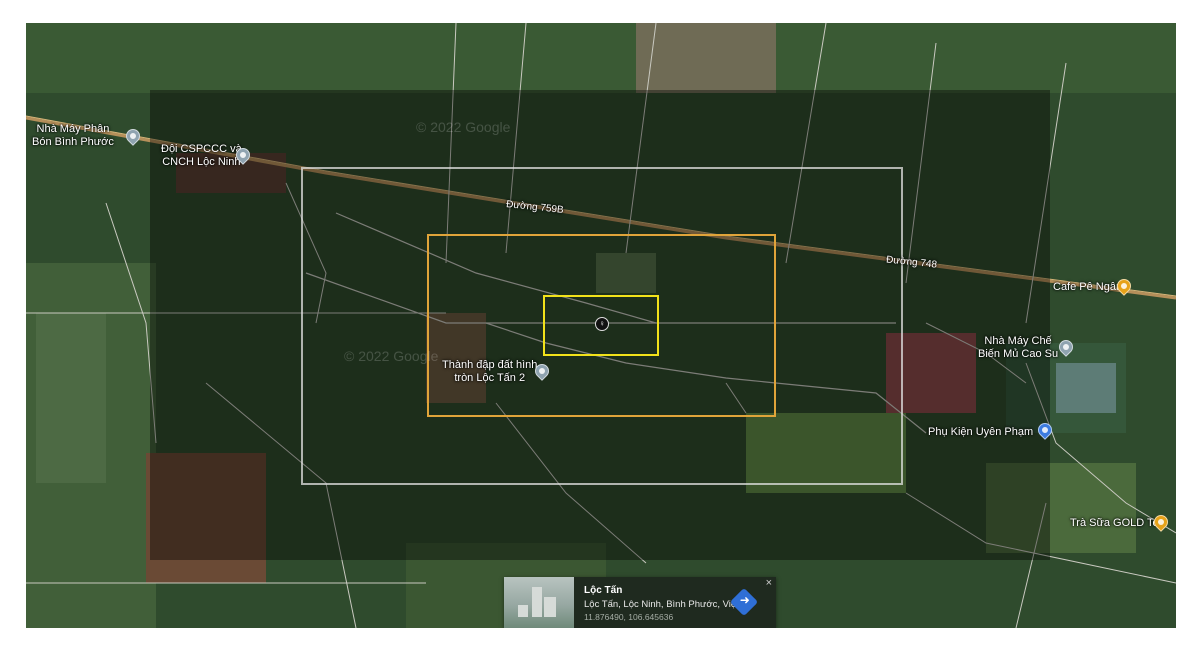 This screenshot has height=652, width=1200. Describe the element at coordinates (603, 590) in the screenshot. I see `place-title: Lộc Tấn` at that location.